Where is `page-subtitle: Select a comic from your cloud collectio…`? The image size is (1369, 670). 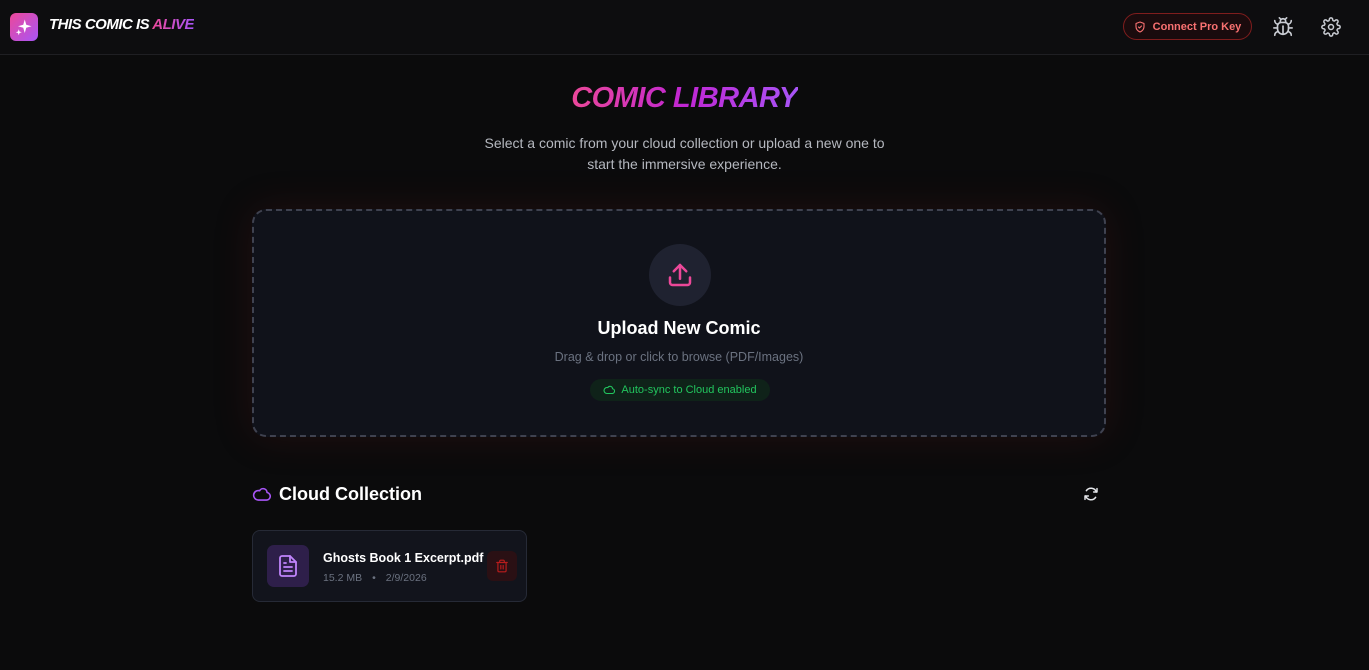
page-subtitle: Select a comic from your cloud collectio… is located at coordinates (684, 153).